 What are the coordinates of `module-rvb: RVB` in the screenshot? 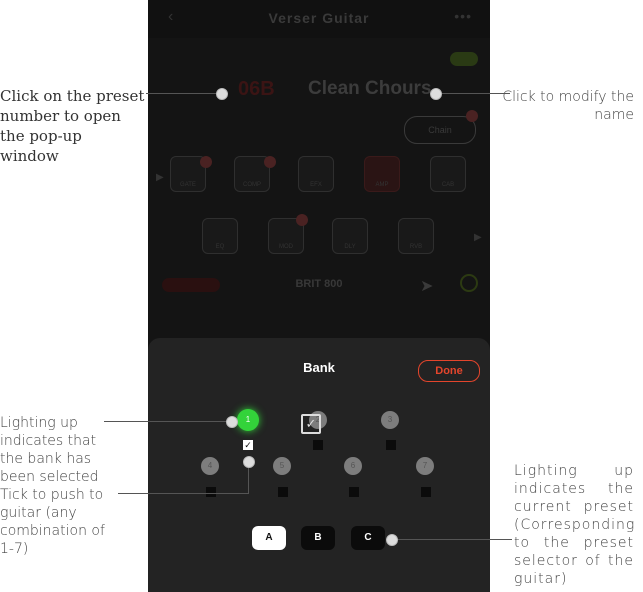 It's located at (416, 236).